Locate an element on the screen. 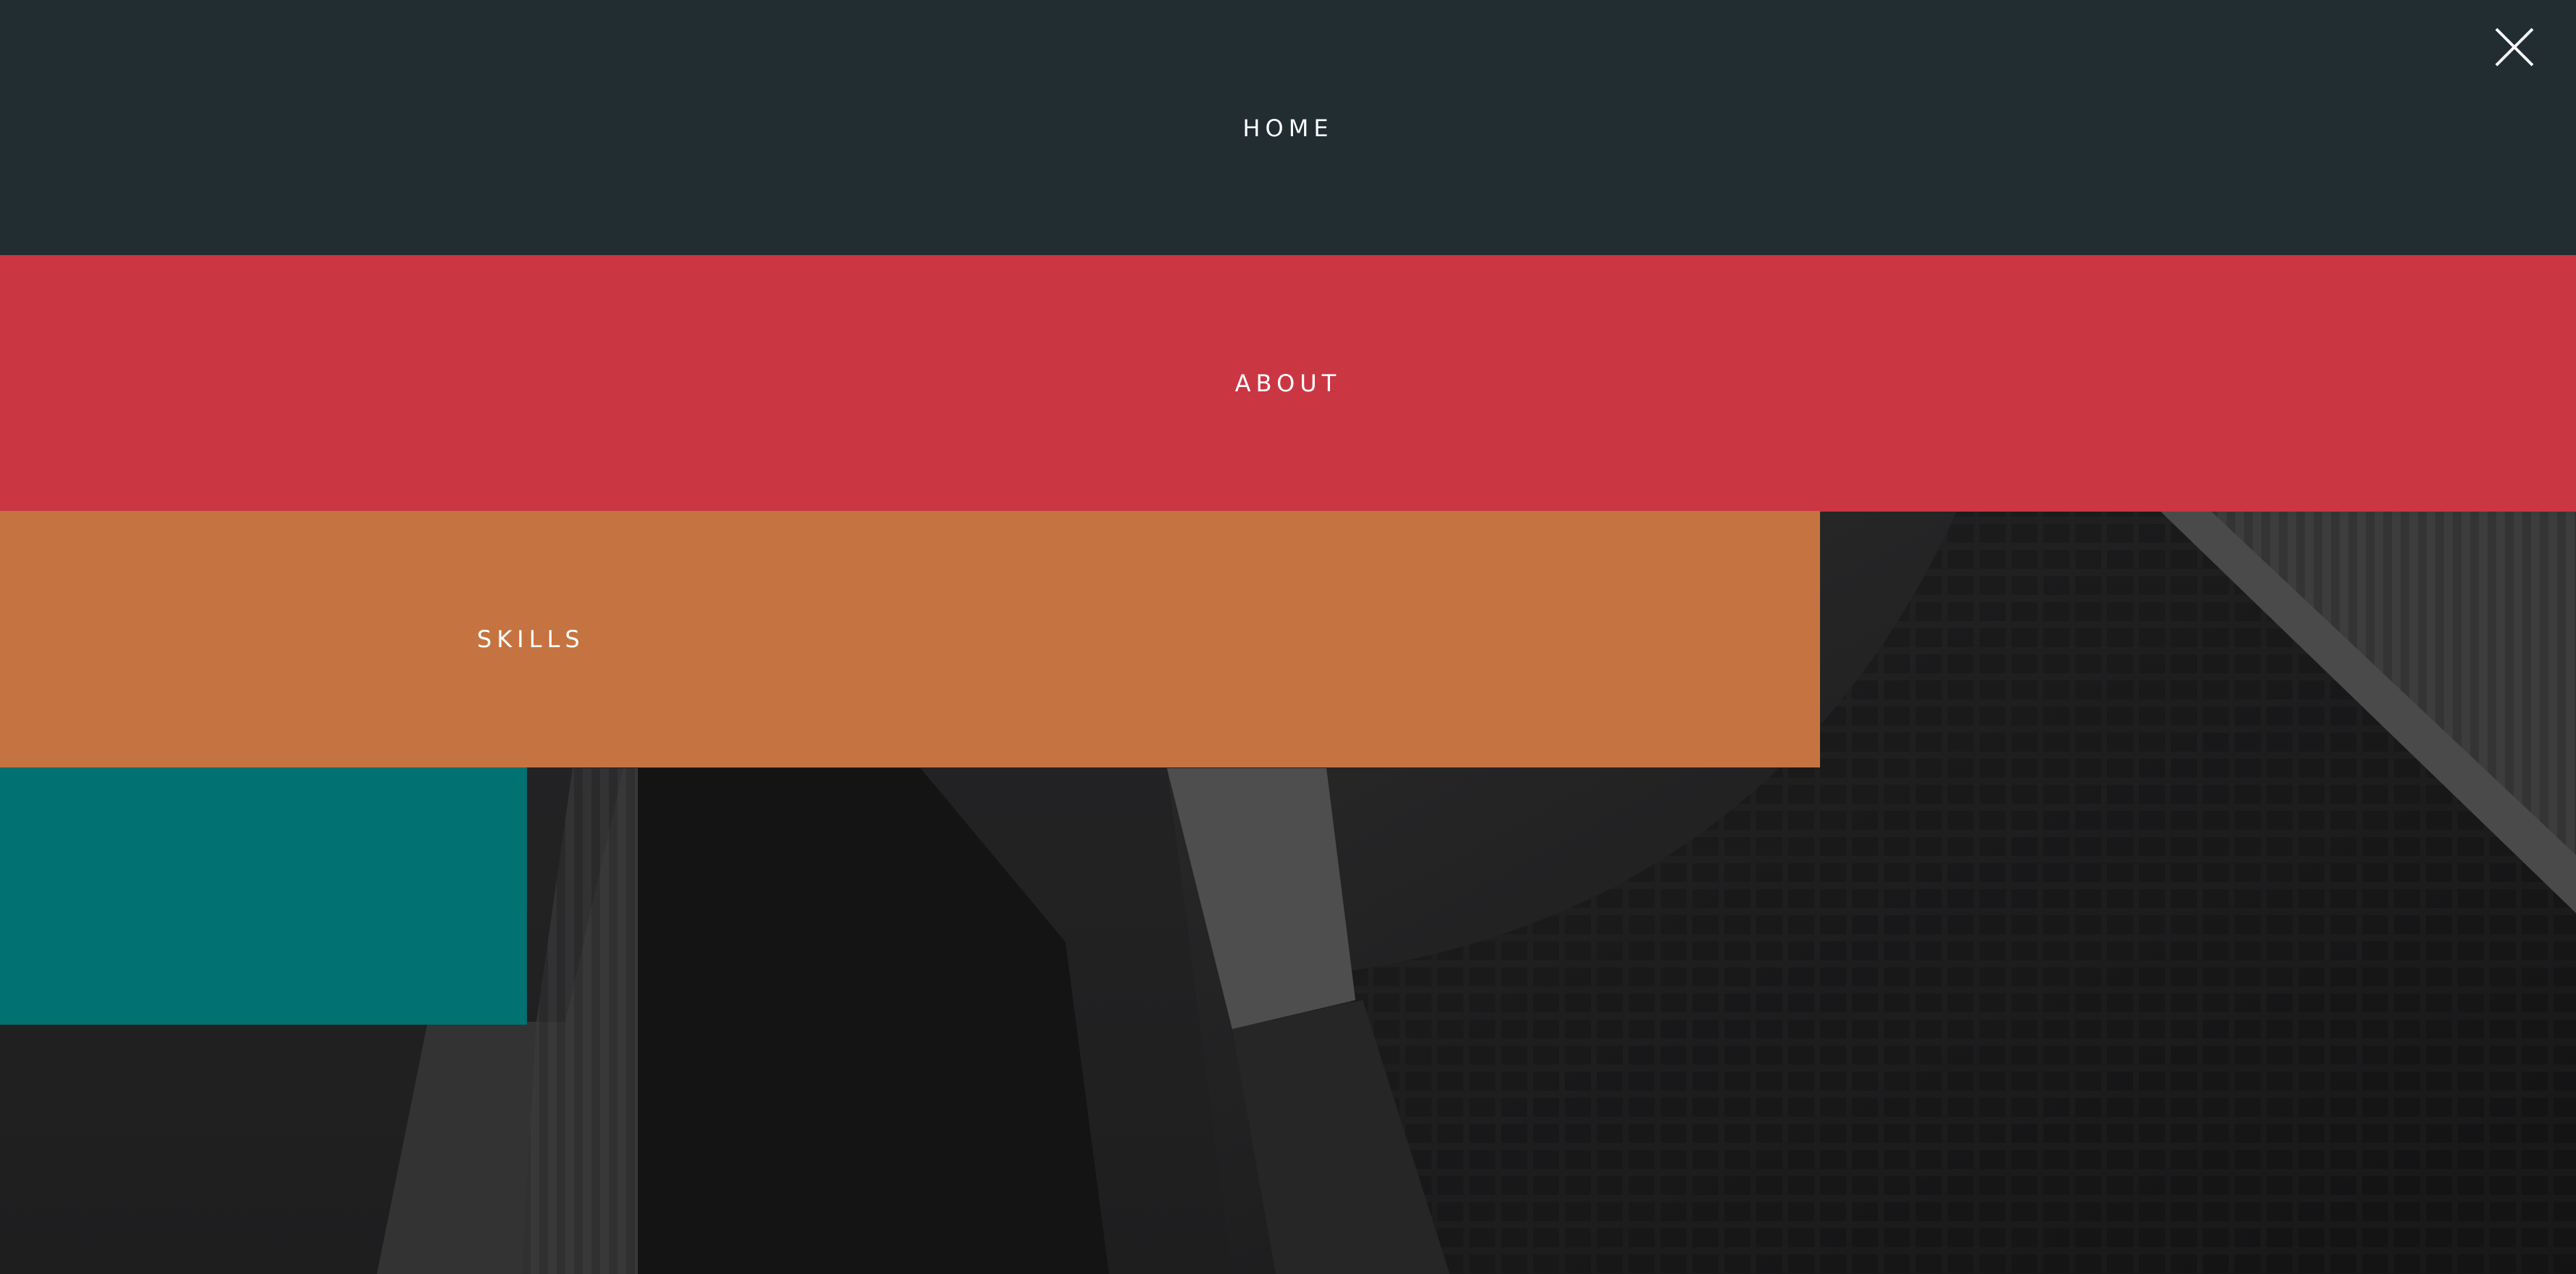  close-button is located at coordinates (2514, 47).